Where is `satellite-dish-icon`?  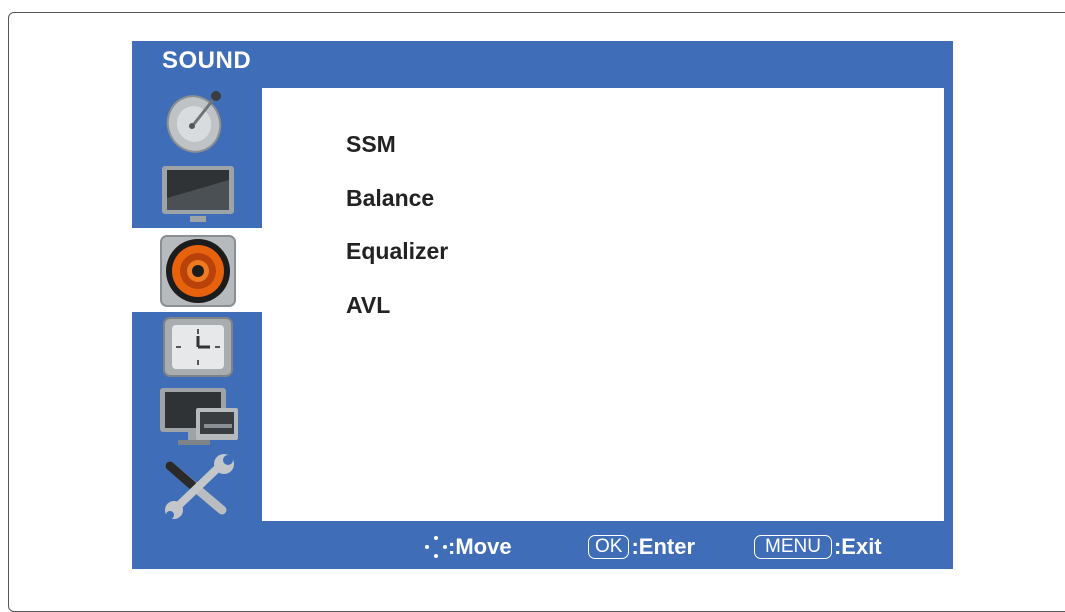 satellite-dish-icon is located at coordinates (194, 122).